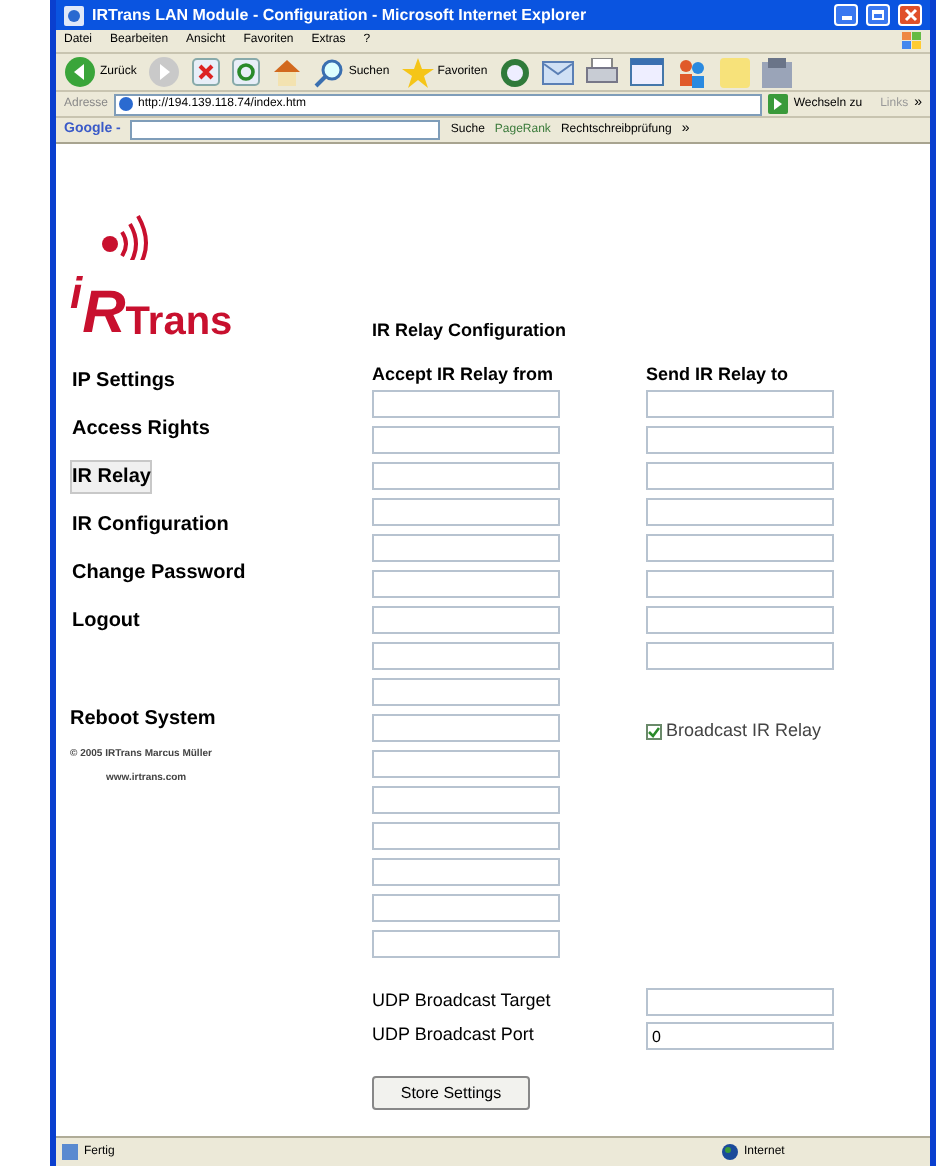 The image size is (936, 1166). Describe the element at coordinates (776, 72) in the screenshot. I see `toolbox-icon` at that location.